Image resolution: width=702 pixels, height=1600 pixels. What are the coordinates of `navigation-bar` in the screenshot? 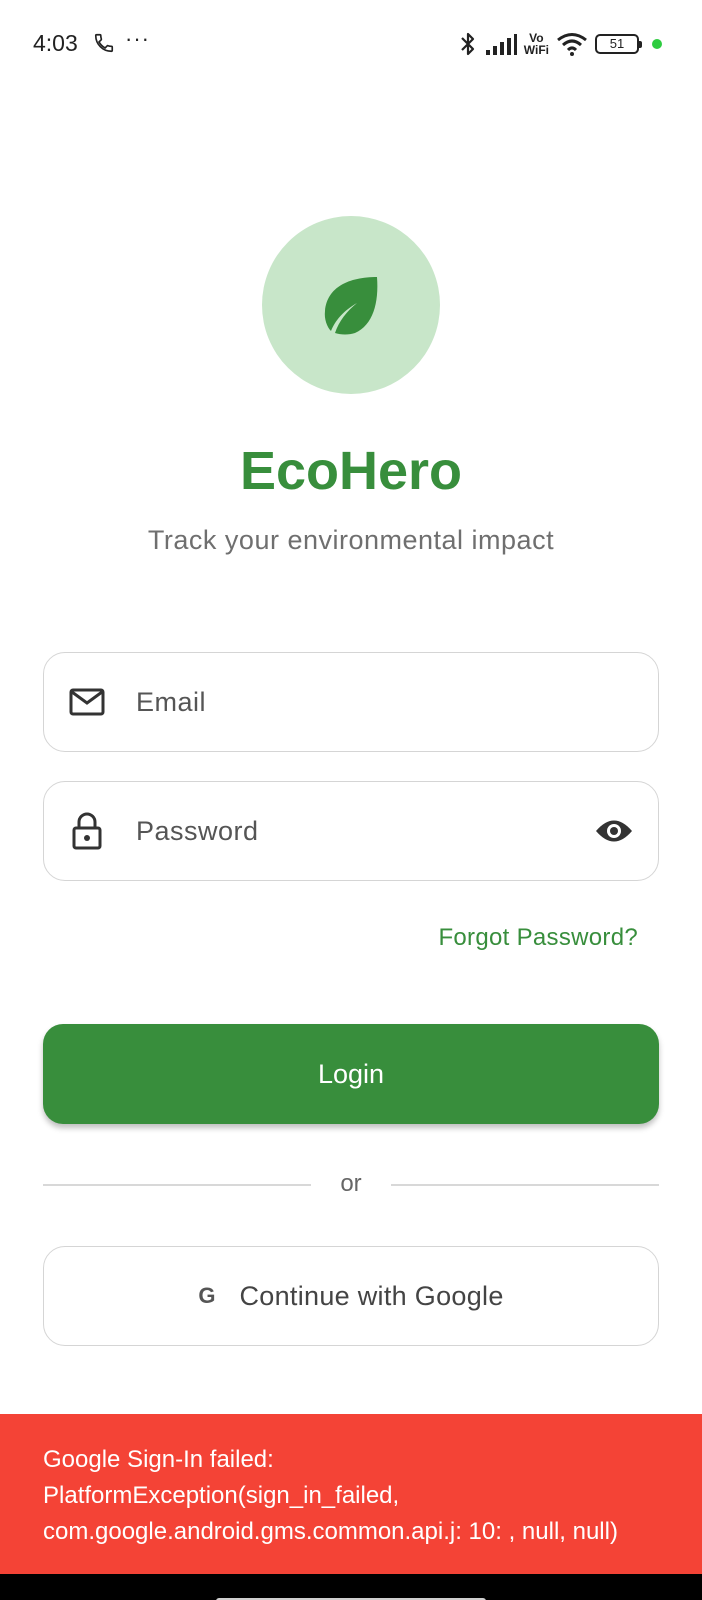 It's located at (351, 1587).